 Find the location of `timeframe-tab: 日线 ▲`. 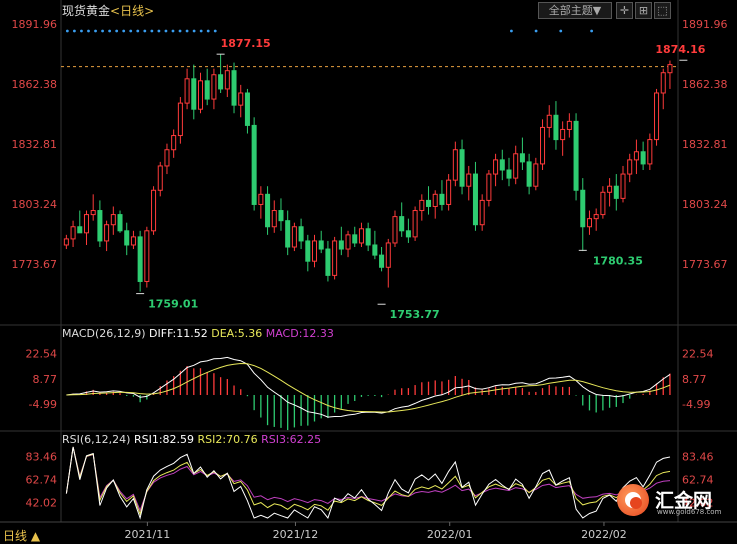

timeframe-tab: 日线 ▲ is located at coordinates (21, 535).